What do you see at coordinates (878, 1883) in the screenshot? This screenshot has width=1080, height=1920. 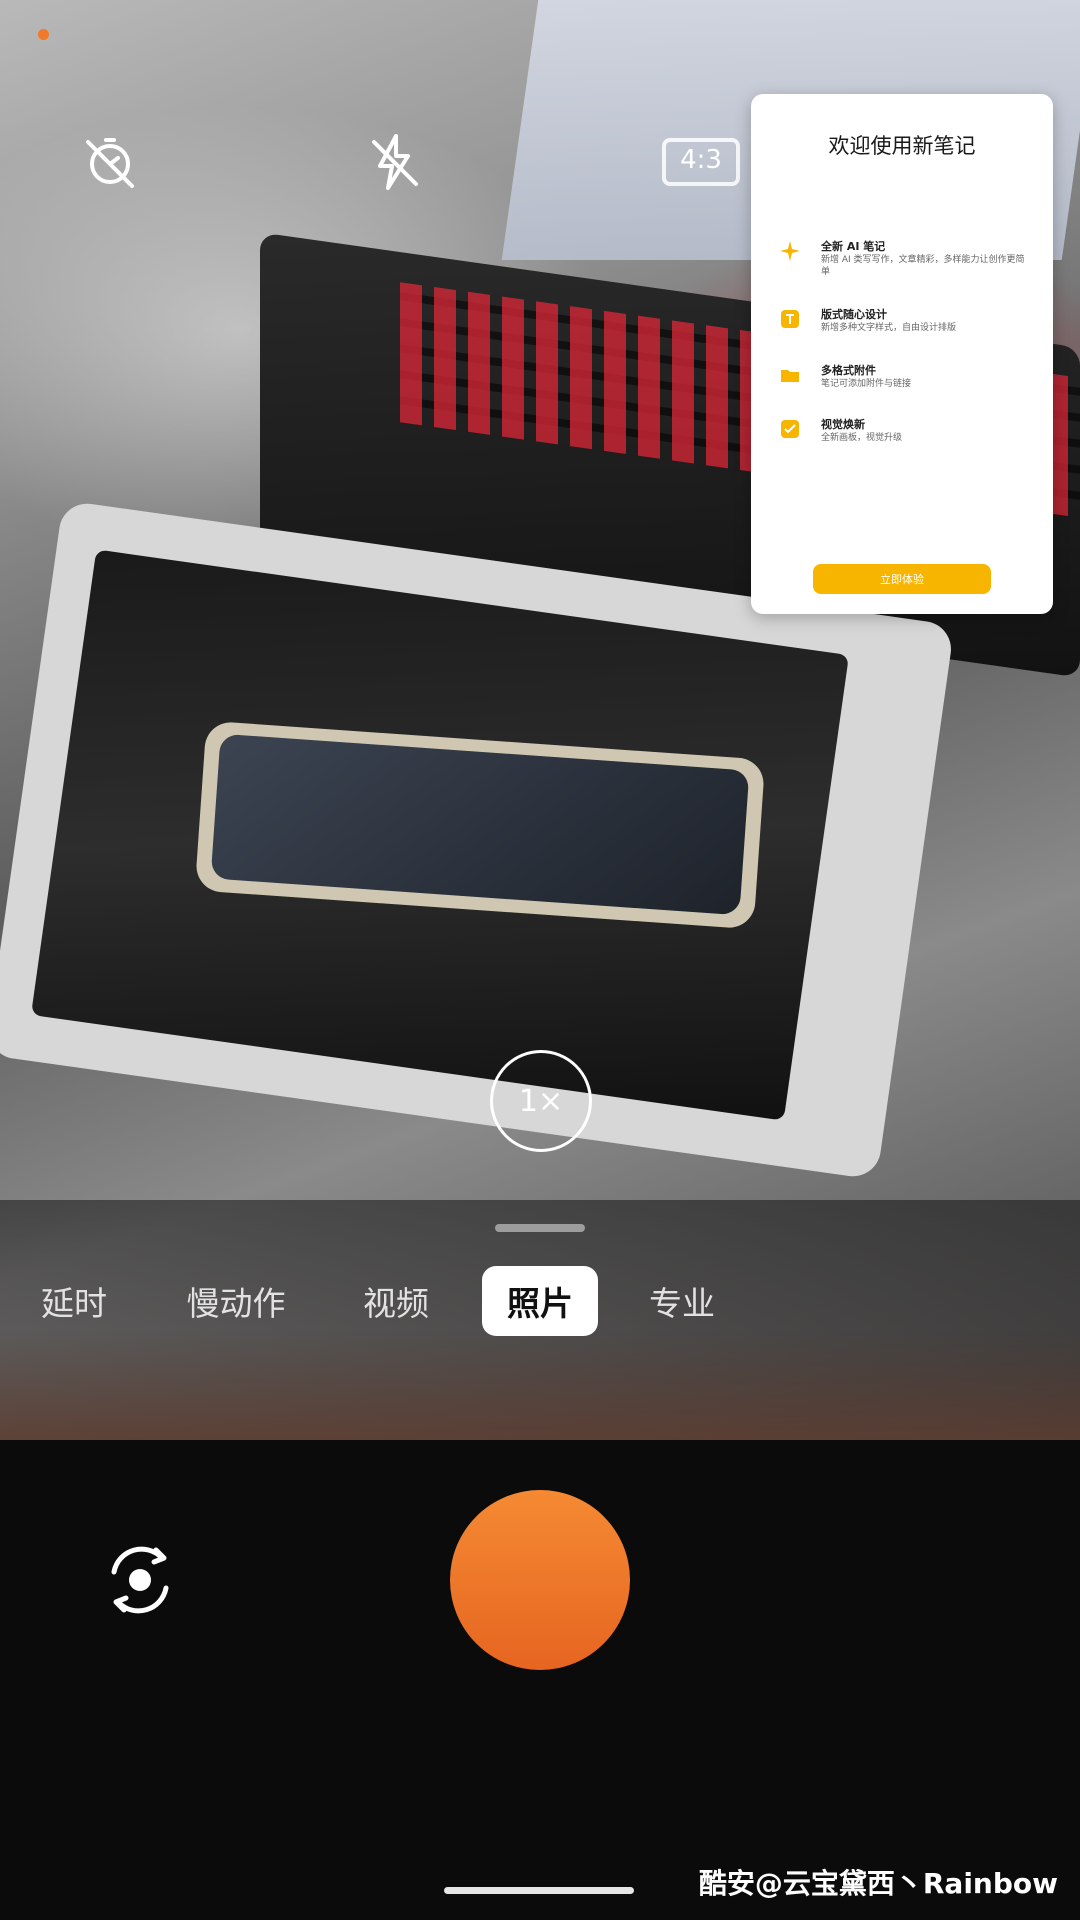 I see `watermark-text: 酷安@云宝黛西丶Rainbow` at bounding box center [878, 1883].